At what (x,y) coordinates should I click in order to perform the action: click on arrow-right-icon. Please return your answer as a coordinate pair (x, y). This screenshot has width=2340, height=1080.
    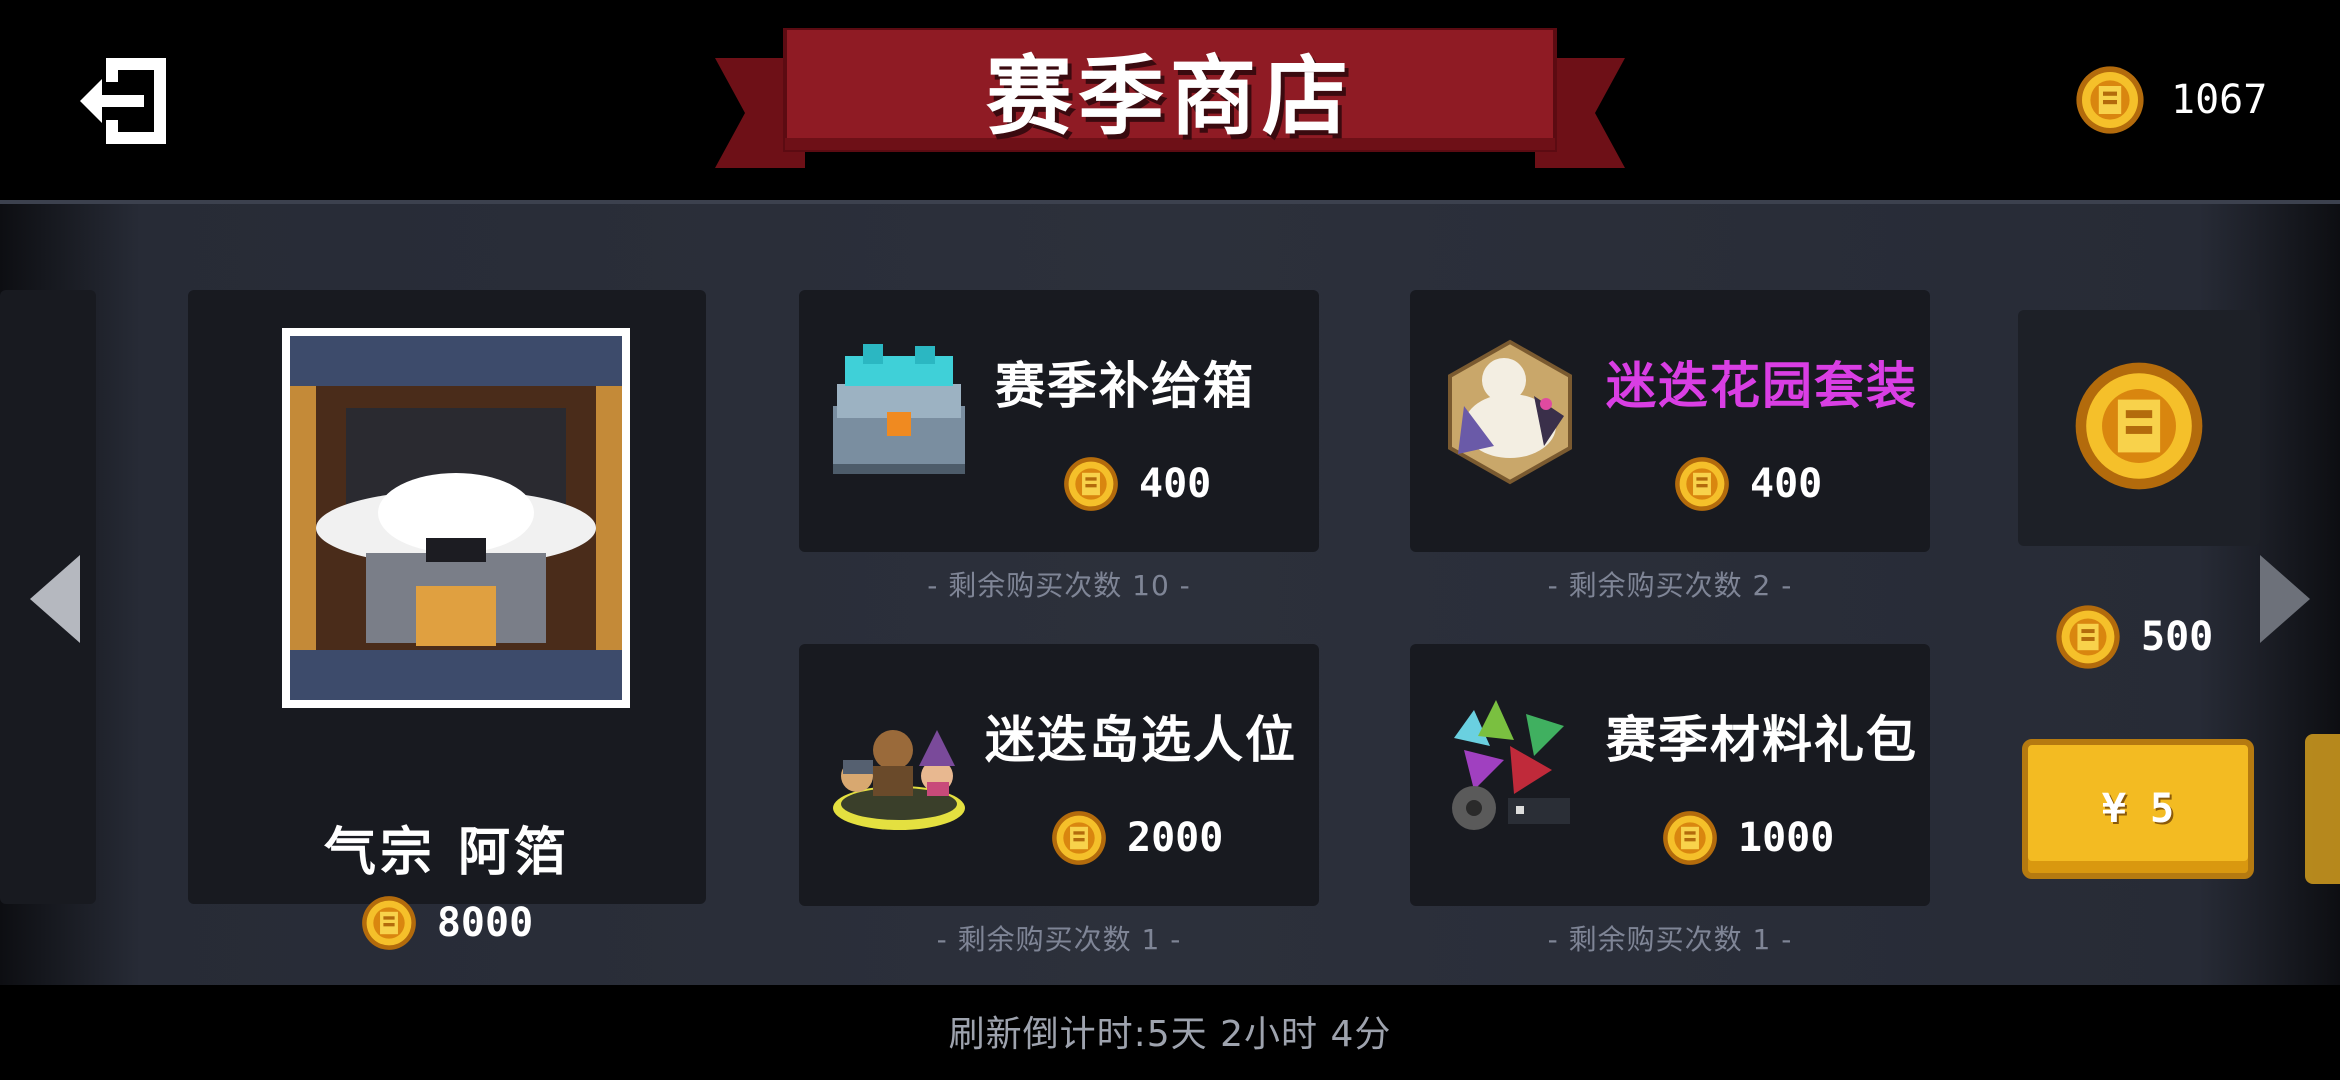
    Looking at the image, I should click on (2286, 599).